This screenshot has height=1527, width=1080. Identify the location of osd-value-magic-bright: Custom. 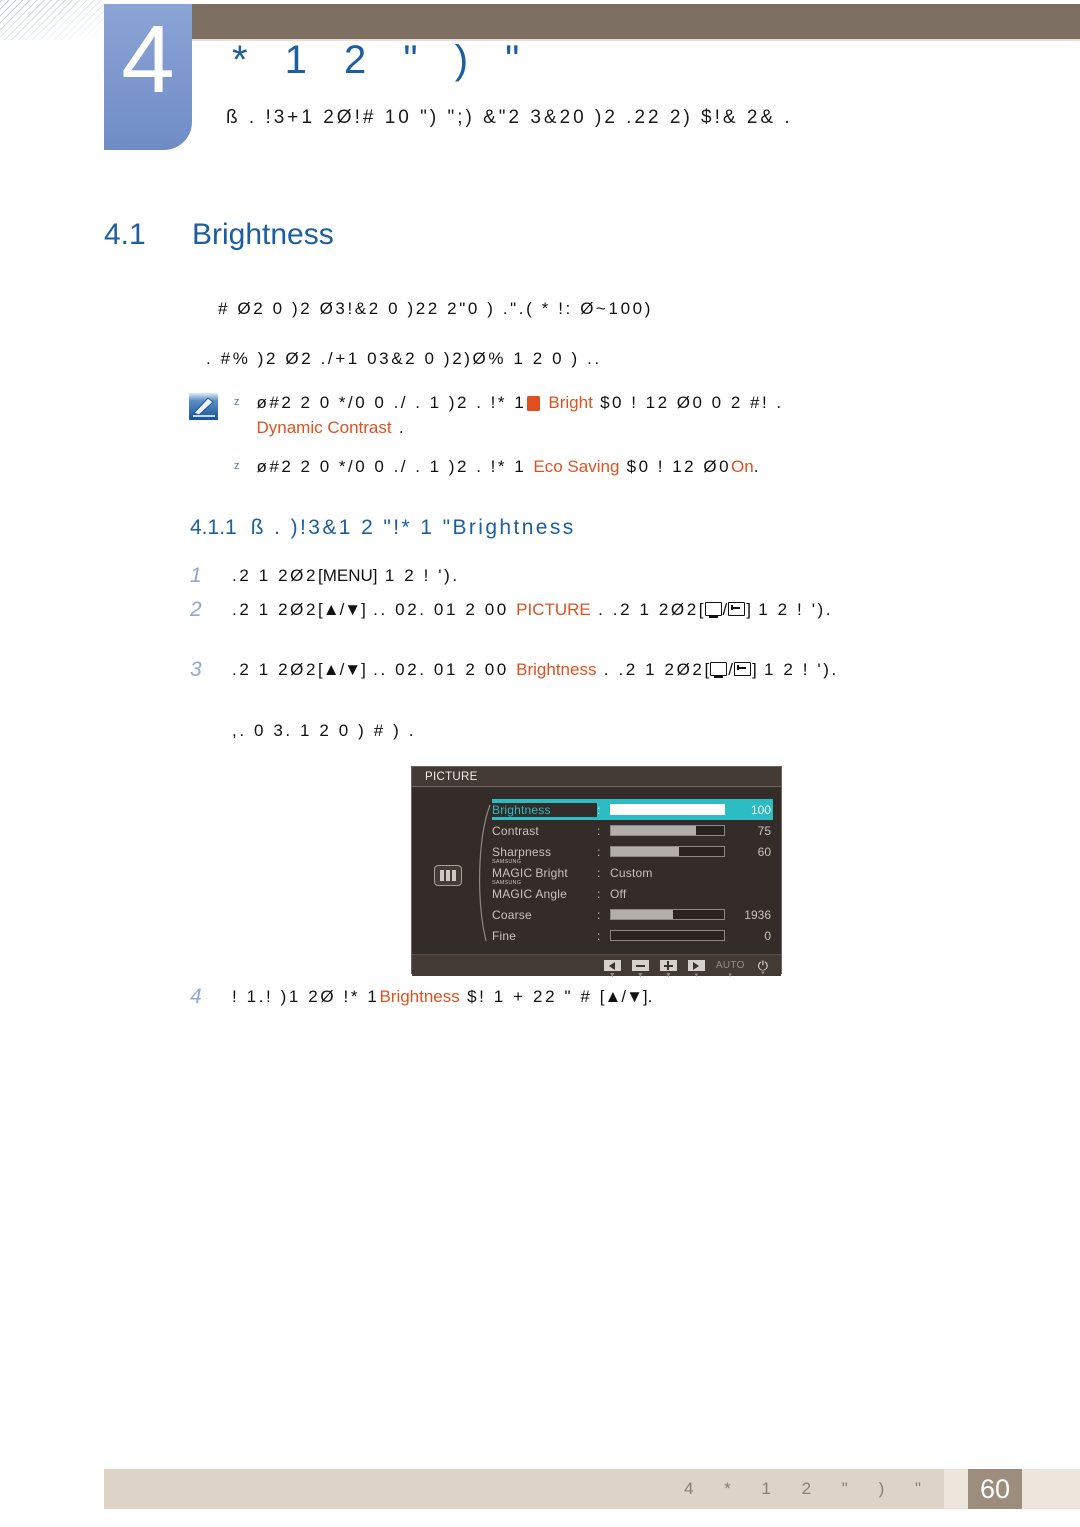
(631, 872).